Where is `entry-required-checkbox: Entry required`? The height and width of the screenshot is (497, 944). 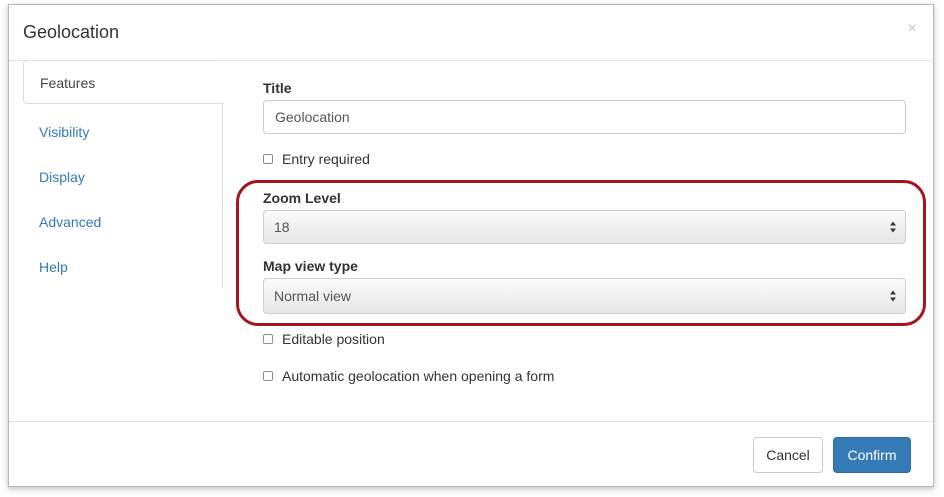 entry-required-checkbox: Entry required is located at coordinates (316, 159).